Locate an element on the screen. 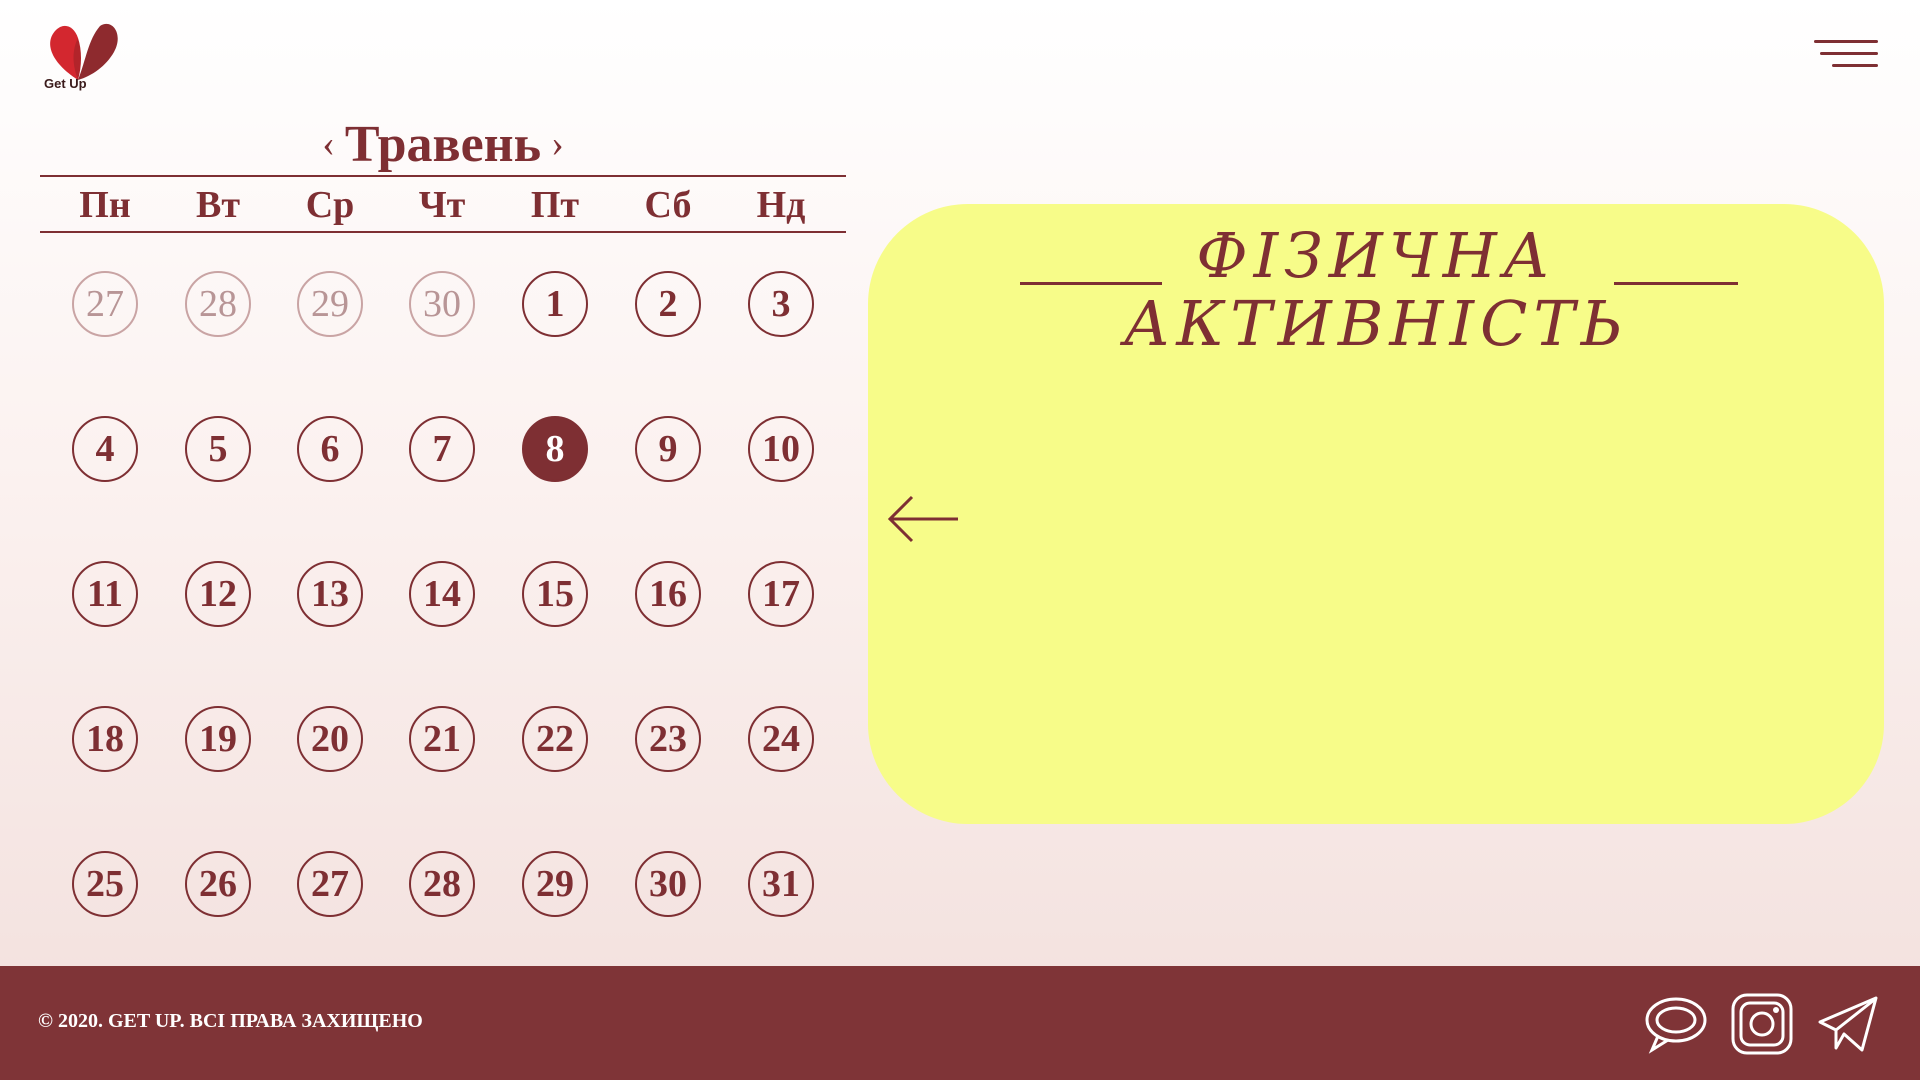 The image size is (1920, 1080). chat-link is located at coordinates (1676, 1024).